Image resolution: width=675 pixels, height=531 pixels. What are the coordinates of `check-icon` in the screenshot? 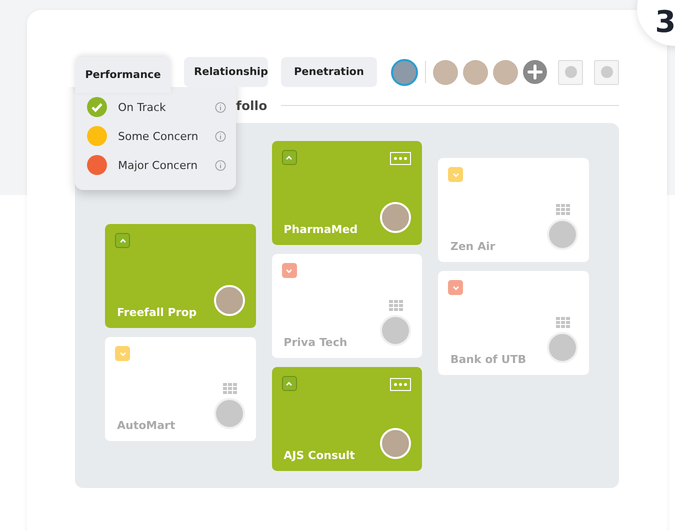 It's located at (97, 107).